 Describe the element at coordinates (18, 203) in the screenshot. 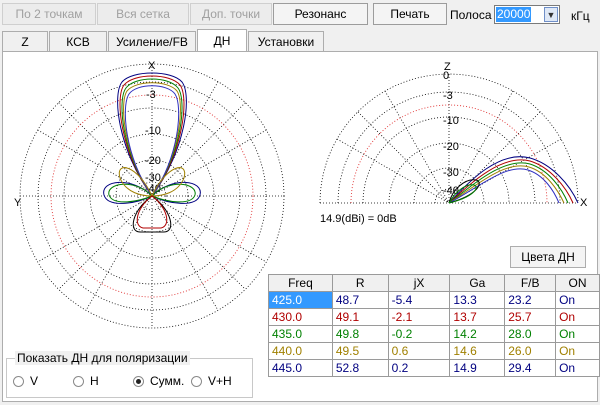

I see `azimuth-left-label: Y` at that location.